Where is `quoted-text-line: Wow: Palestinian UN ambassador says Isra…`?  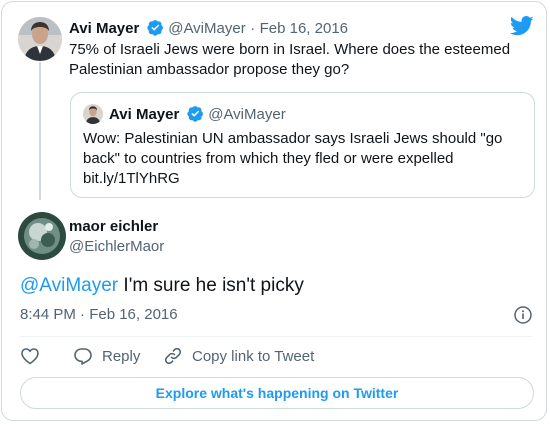
quoted-text-line: Wow: Palestinian UN ambassador says Isra… is located at coordinates (293, 138).